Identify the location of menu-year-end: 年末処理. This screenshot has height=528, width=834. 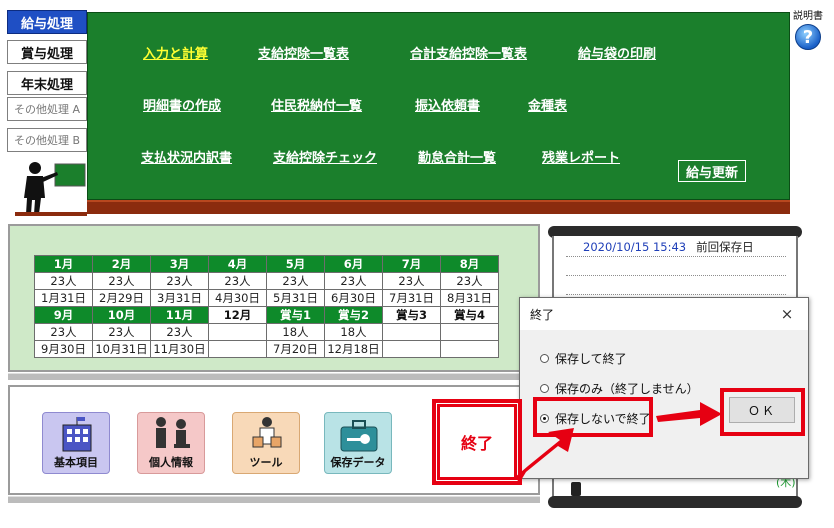
(47, 83).